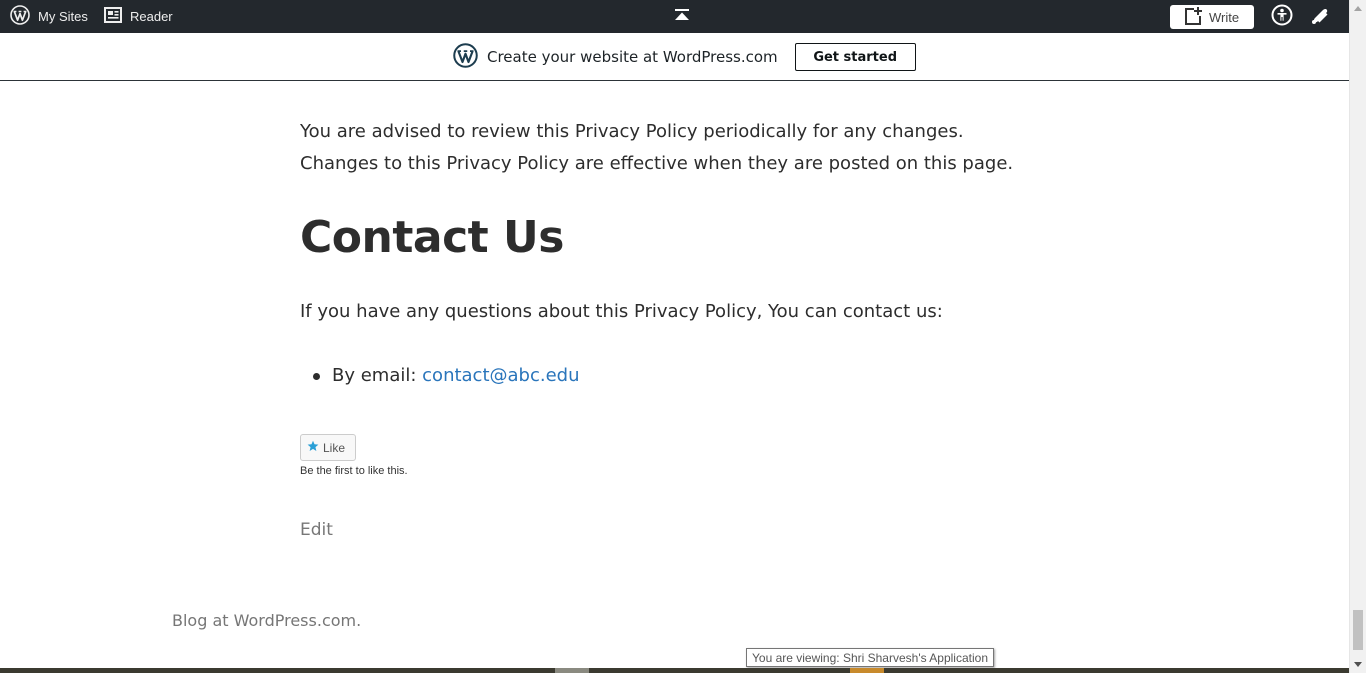 The image size is (1366, 673). I want to click on write-button: Write, so click(1212, 17).